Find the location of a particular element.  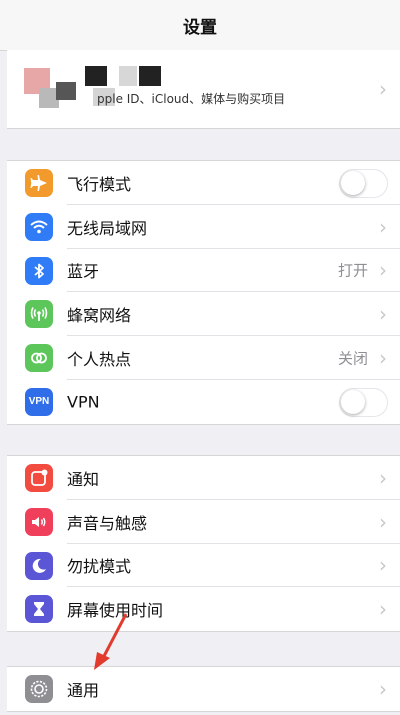

row-label: 飞行模式 is located at coordinates (99, 184).